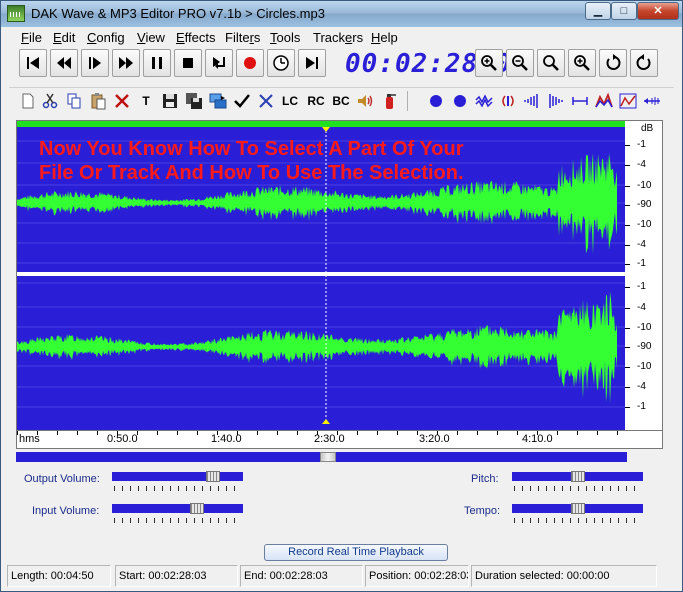 This screenshot has height=592, width=683. I want to click on amplify-icon, so click(604, 100).